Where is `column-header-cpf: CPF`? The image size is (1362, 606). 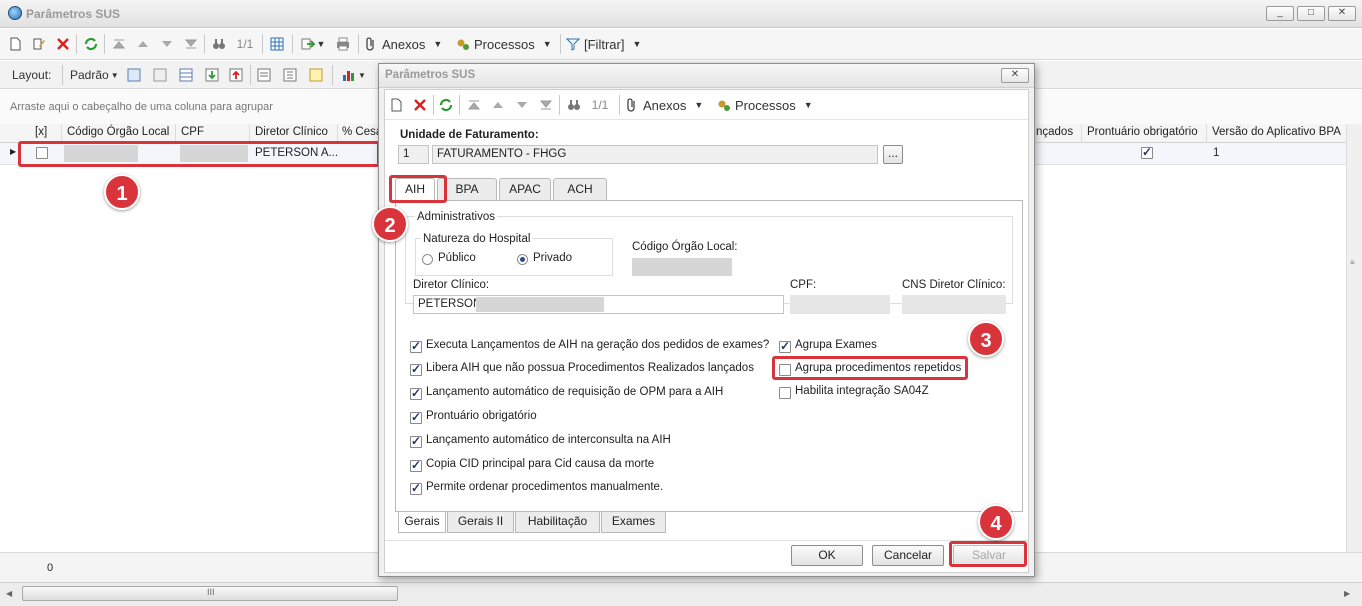 column-header-cpf: CPF is located at coordinates (192, 132).